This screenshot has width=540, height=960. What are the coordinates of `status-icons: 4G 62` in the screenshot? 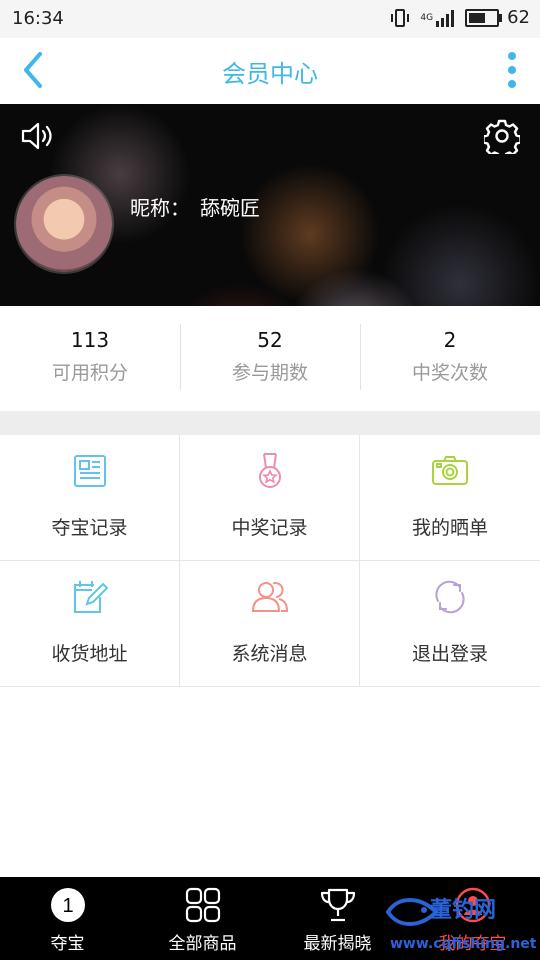 It's located at (459, 17).